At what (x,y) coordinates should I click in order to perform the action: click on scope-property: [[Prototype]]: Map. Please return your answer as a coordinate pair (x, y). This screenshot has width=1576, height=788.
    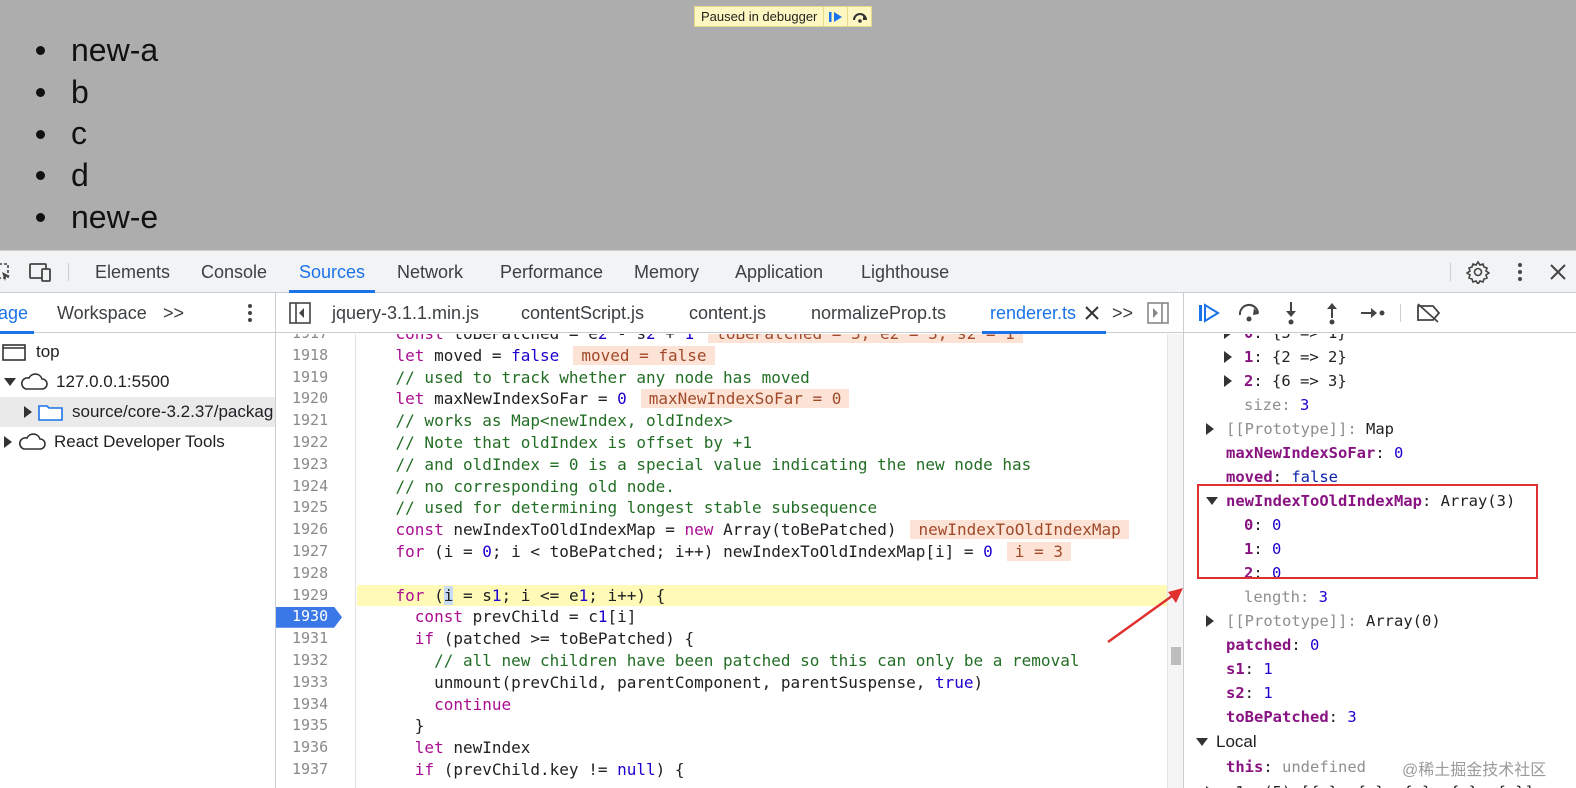
    Looking at the image, I should click on (1300, 429).